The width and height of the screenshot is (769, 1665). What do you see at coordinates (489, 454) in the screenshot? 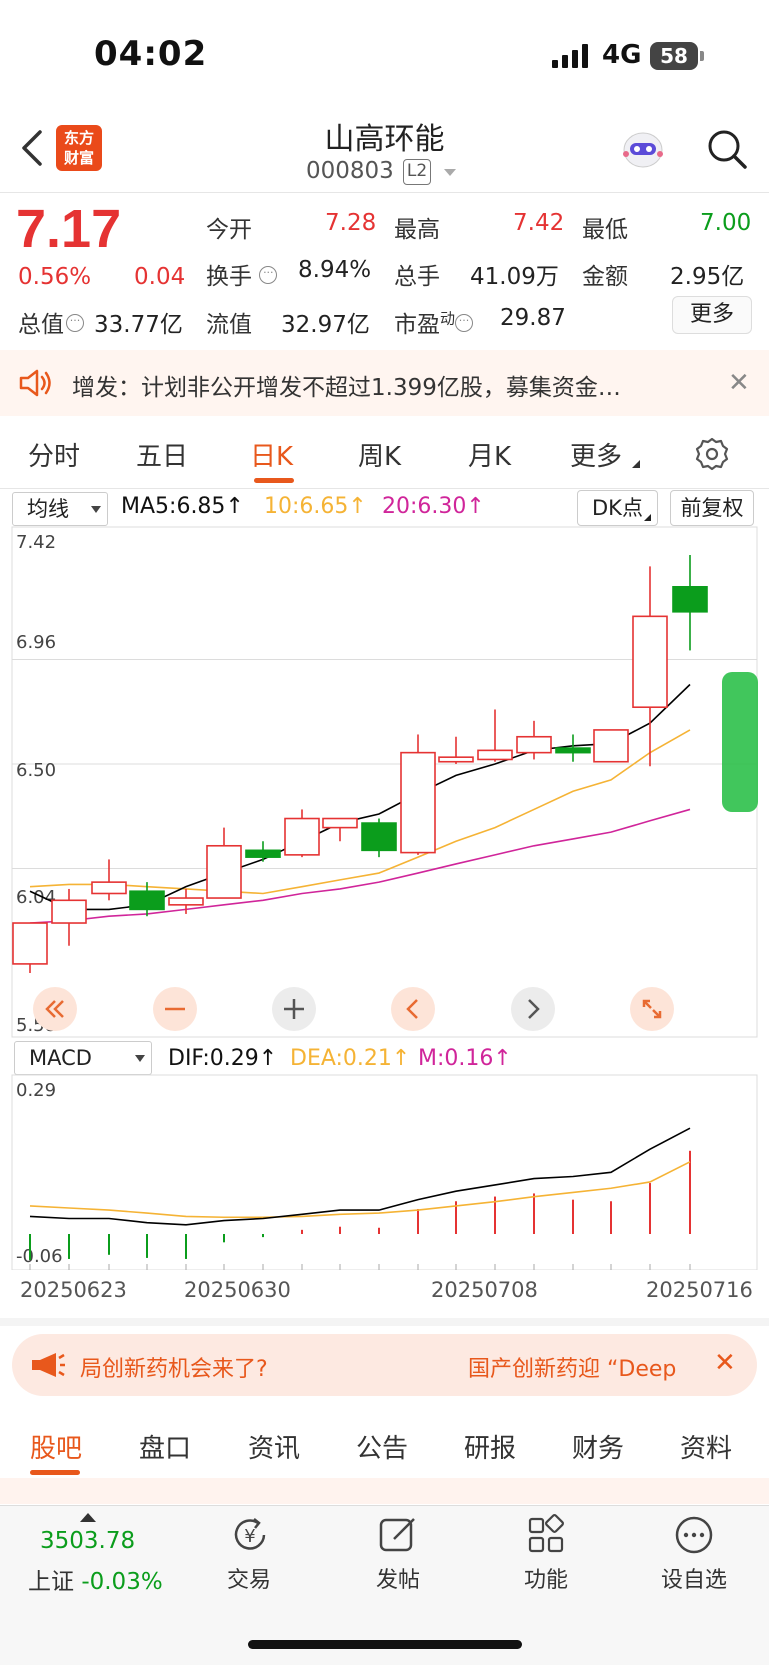
I see `tab-monthly-k: 月K` at bounding box center [489, 454].